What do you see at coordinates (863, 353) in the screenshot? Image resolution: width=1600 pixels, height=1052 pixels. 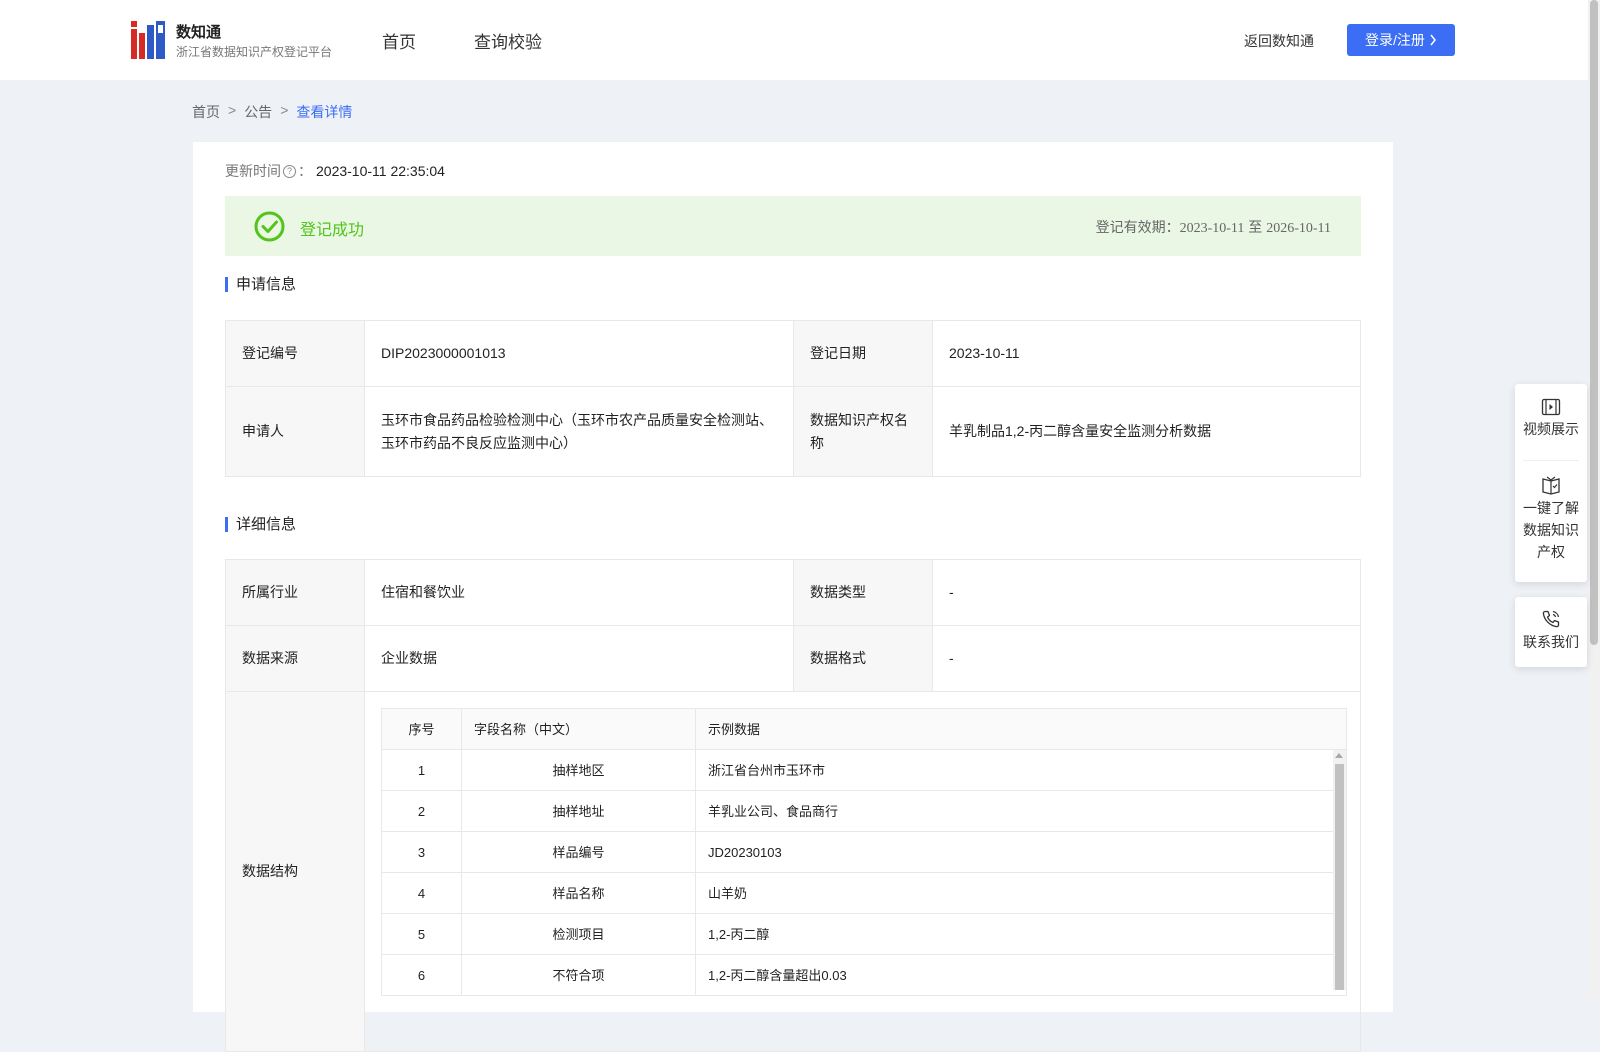 I see `reg-date-label: 登记日期` at bounding box center [863, 353].